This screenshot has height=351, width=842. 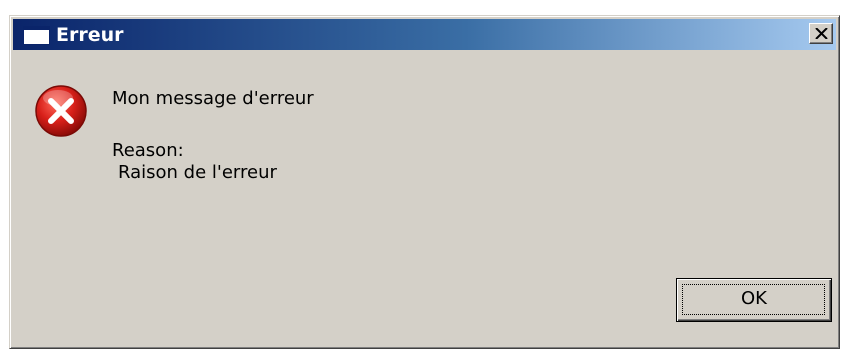 I want to click on reason-text: Raison de l'erreur, so click(x=197, y=172).